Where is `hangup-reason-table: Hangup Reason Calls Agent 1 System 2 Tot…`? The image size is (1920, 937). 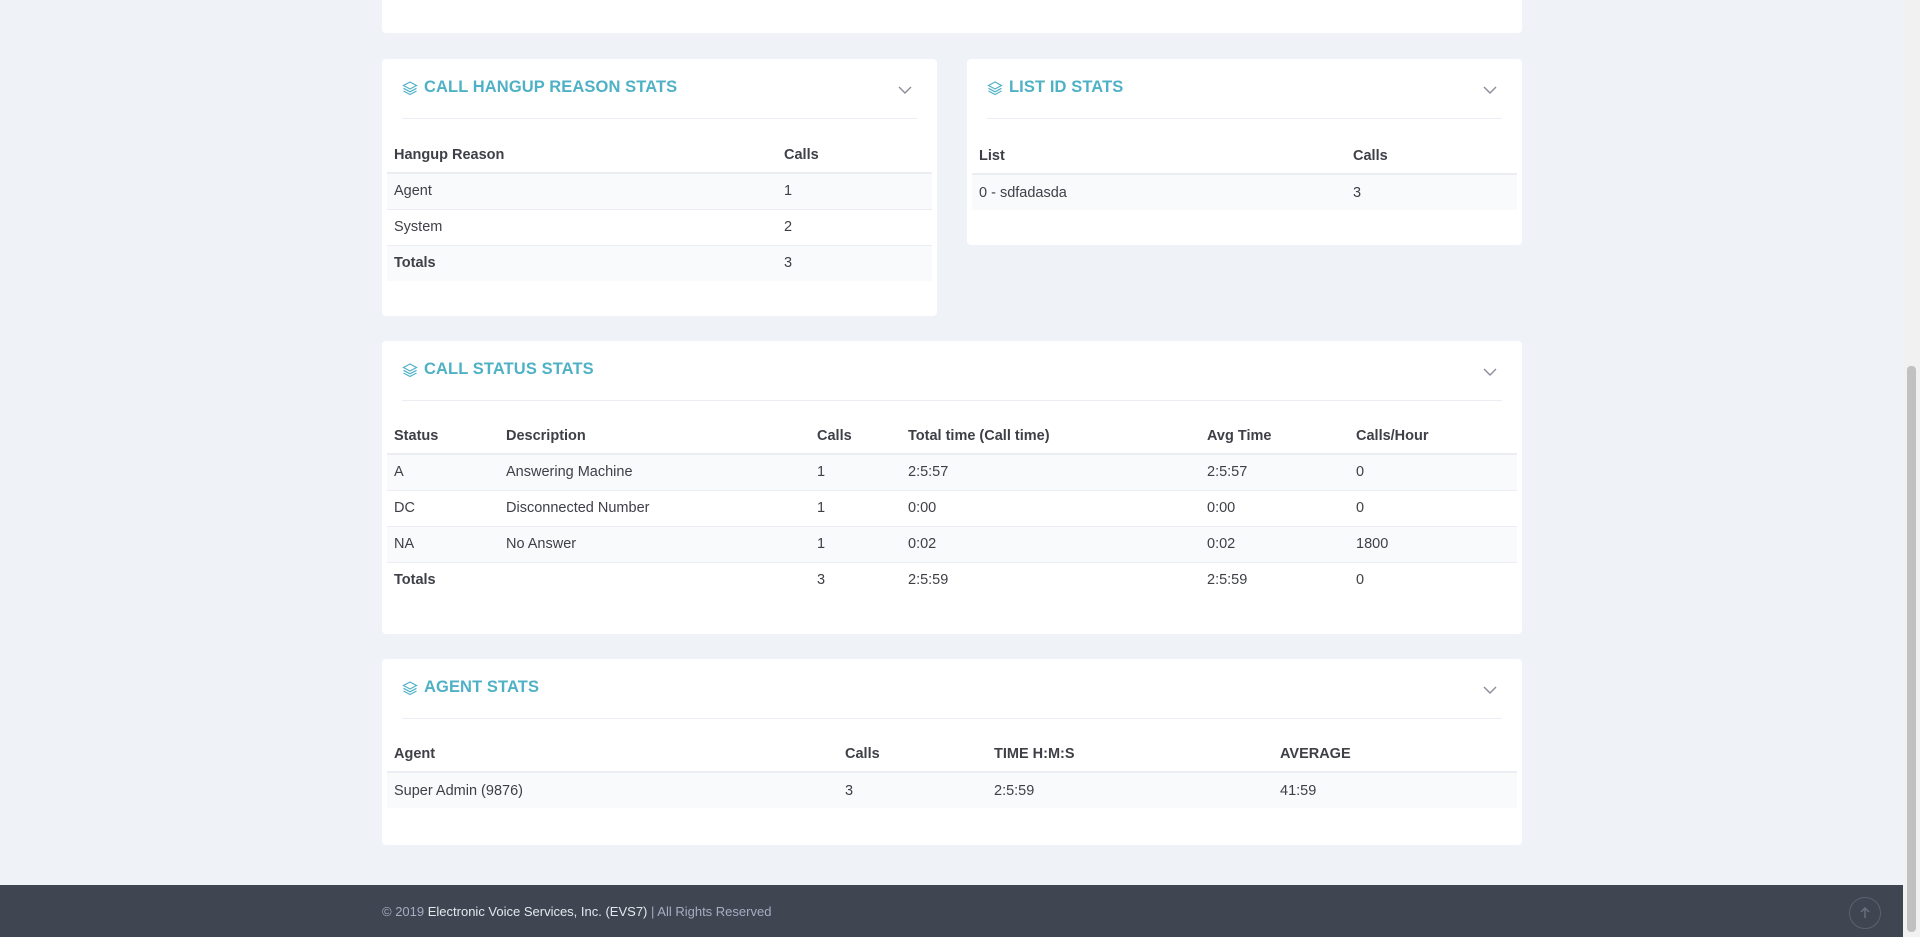
hangup-reason-table: Hangup Reason Calls Agent 1 System 2 Tot… is located at coordinates (659, 209).